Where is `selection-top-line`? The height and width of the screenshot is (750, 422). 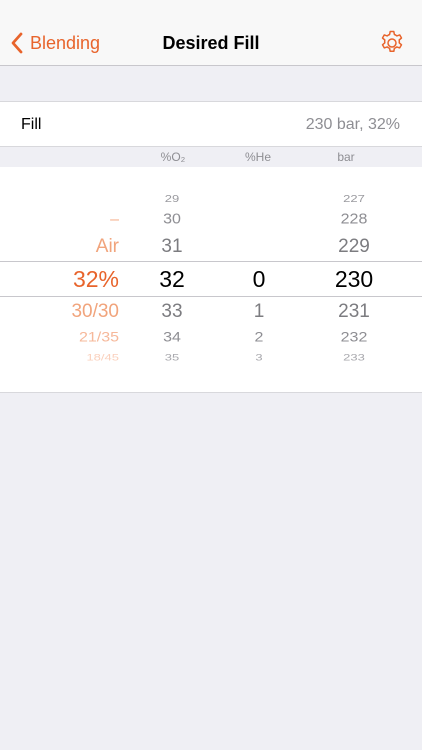
selection-top-line is located at coordinates (211, 261).